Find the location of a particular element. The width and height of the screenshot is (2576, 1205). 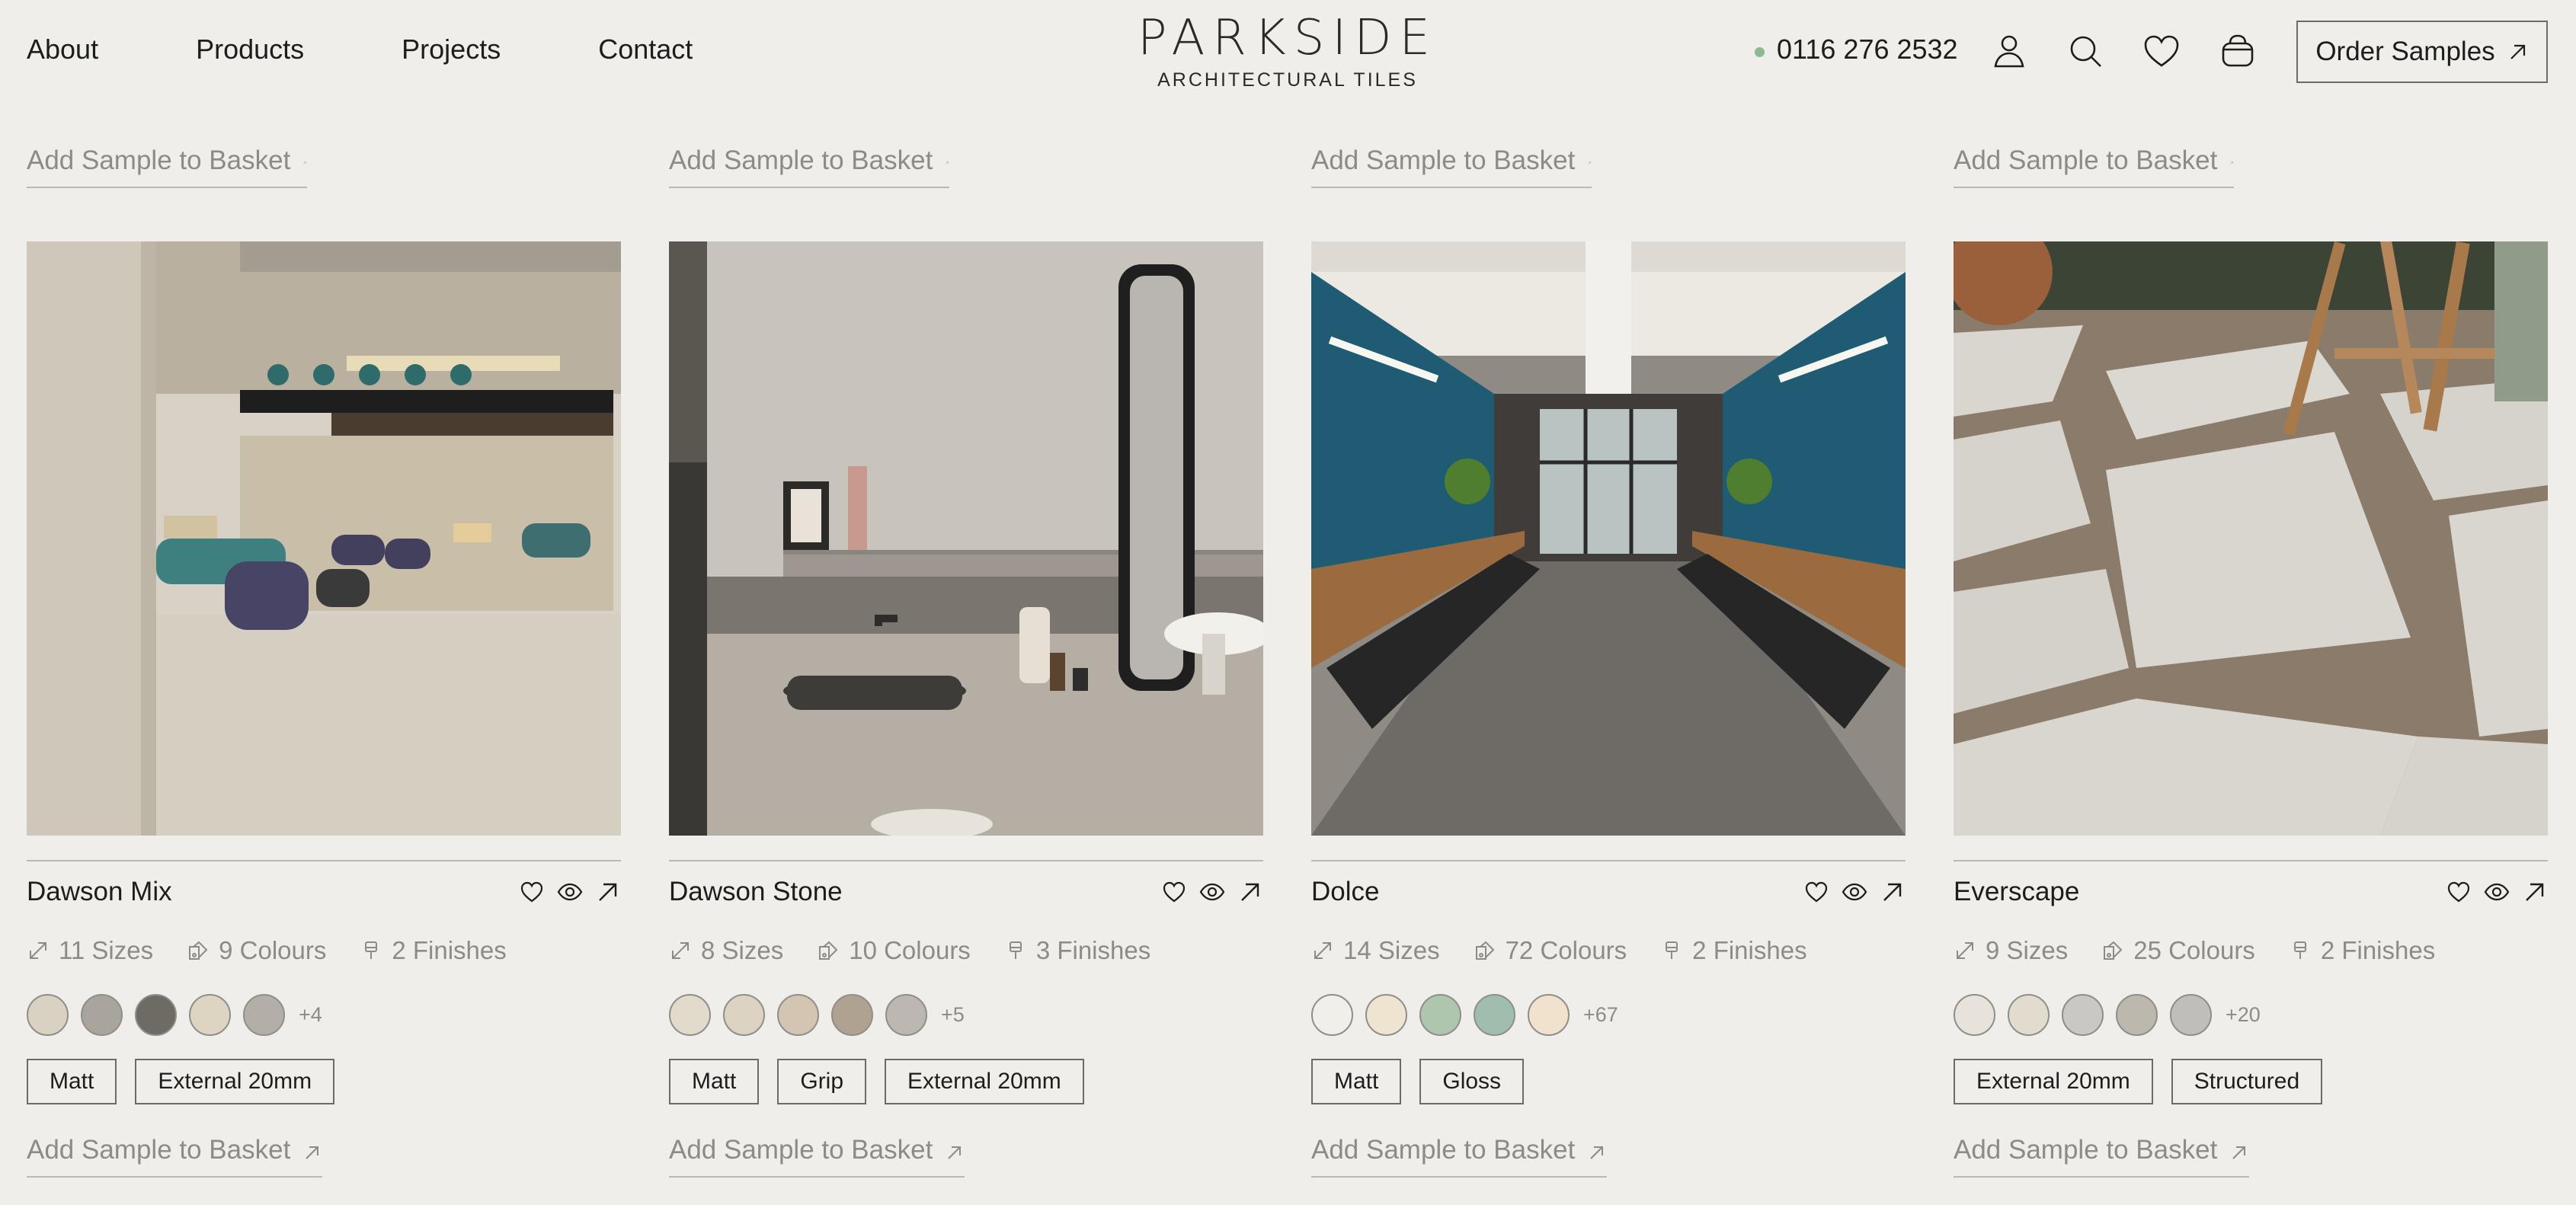

product-image-patio is located at coordinates (2251, 538).